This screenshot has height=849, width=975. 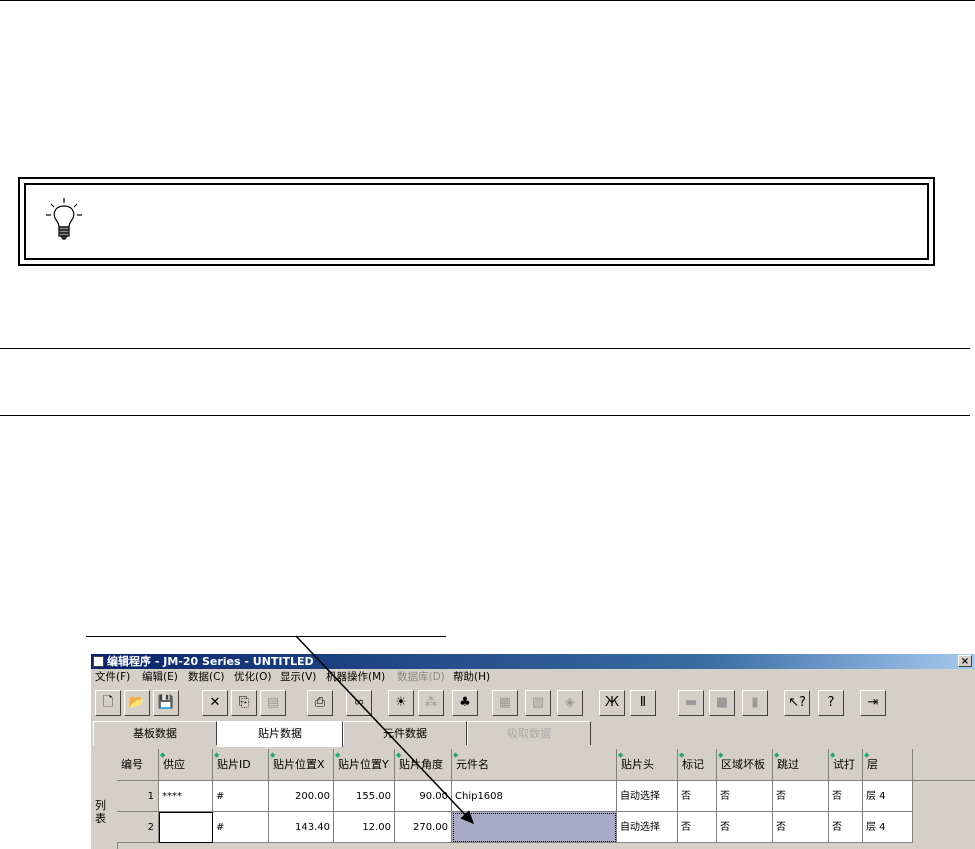 What do you see at coordinates (538, 703) in the screenshot?
I see `grid-icon: ▧` at bounding box center [538, 703].